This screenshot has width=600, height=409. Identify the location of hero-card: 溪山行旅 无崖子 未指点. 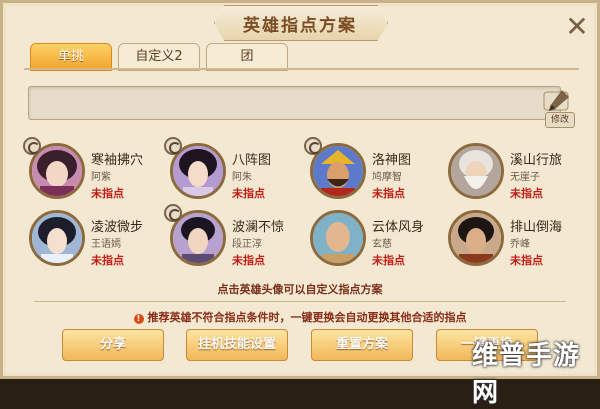
(518, 173).